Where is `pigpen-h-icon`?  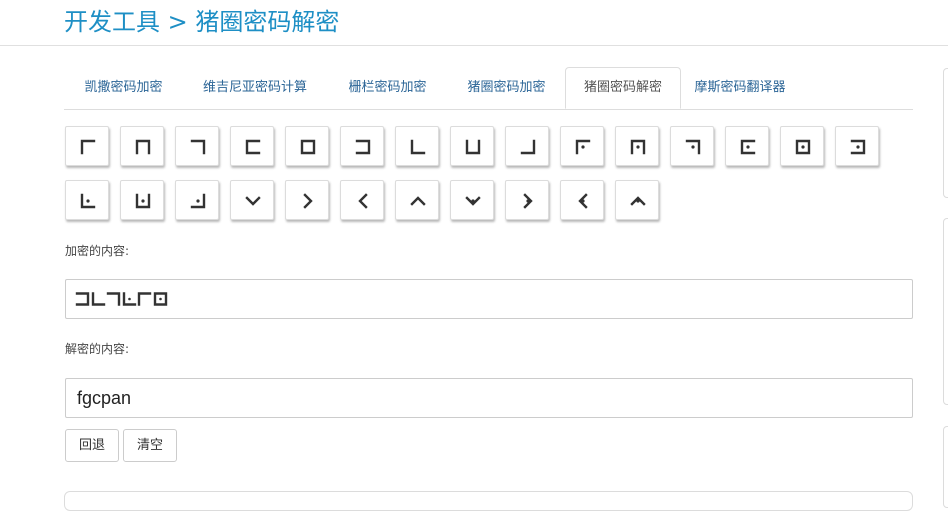 pigpen-h-icon is located at coordinates (473, 147).